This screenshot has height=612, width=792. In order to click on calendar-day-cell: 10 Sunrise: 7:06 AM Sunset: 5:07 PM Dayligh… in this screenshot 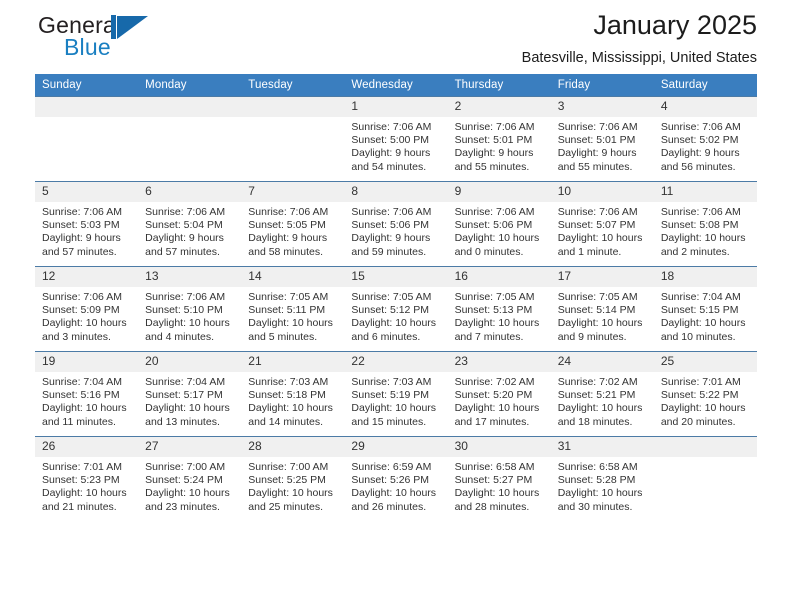, I will do `click(602, 224)`.